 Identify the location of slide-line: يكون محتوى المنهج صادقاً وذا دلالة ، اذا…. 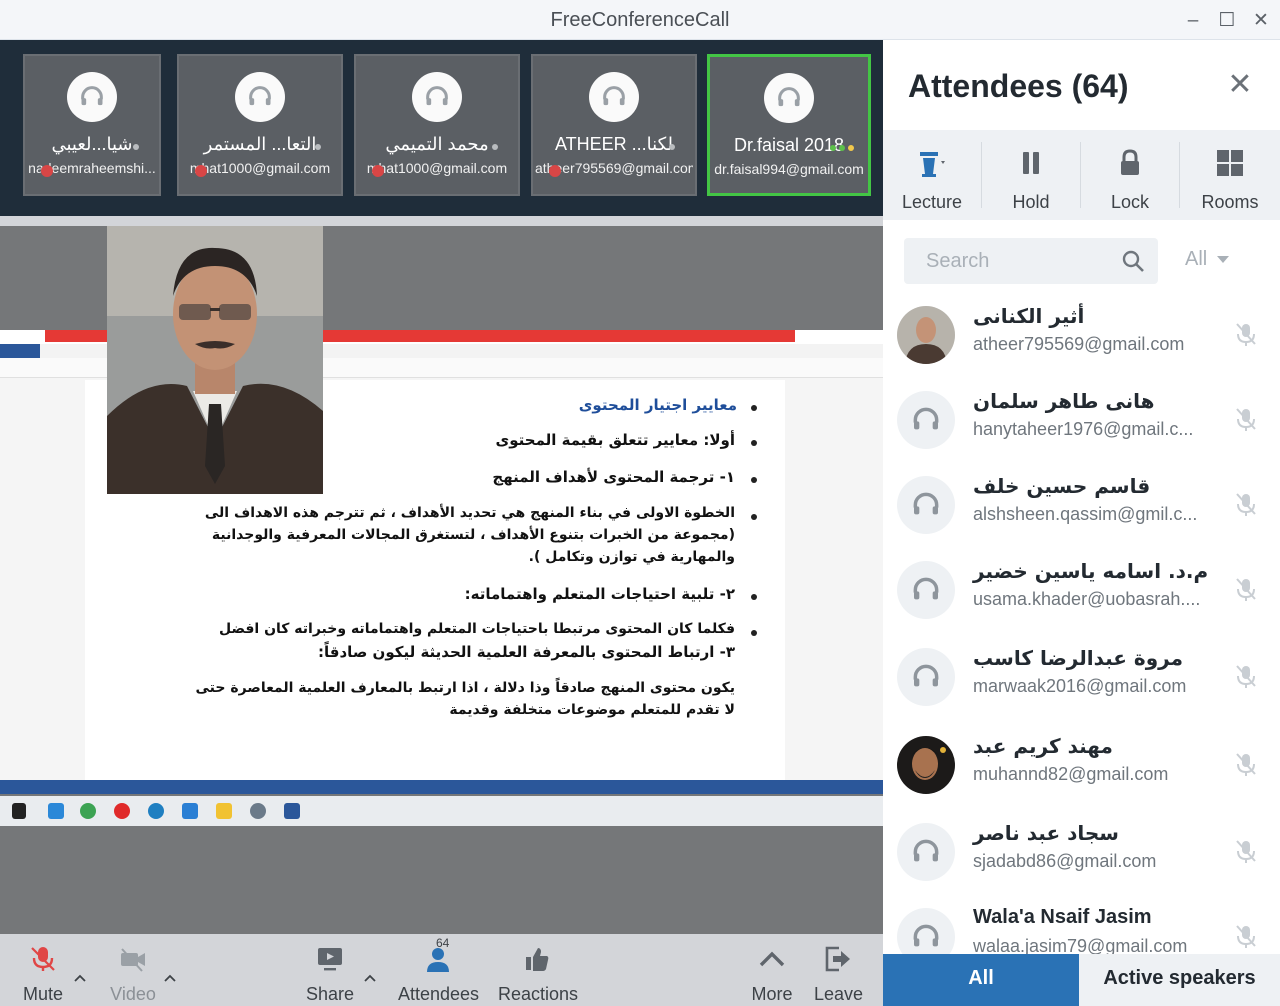
(465, 688).